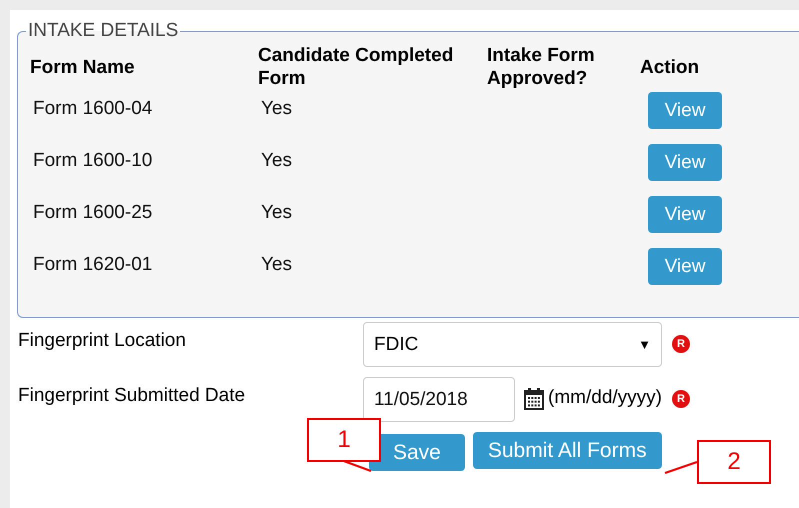  I want to click on column-header: Action, so click(670, 67).